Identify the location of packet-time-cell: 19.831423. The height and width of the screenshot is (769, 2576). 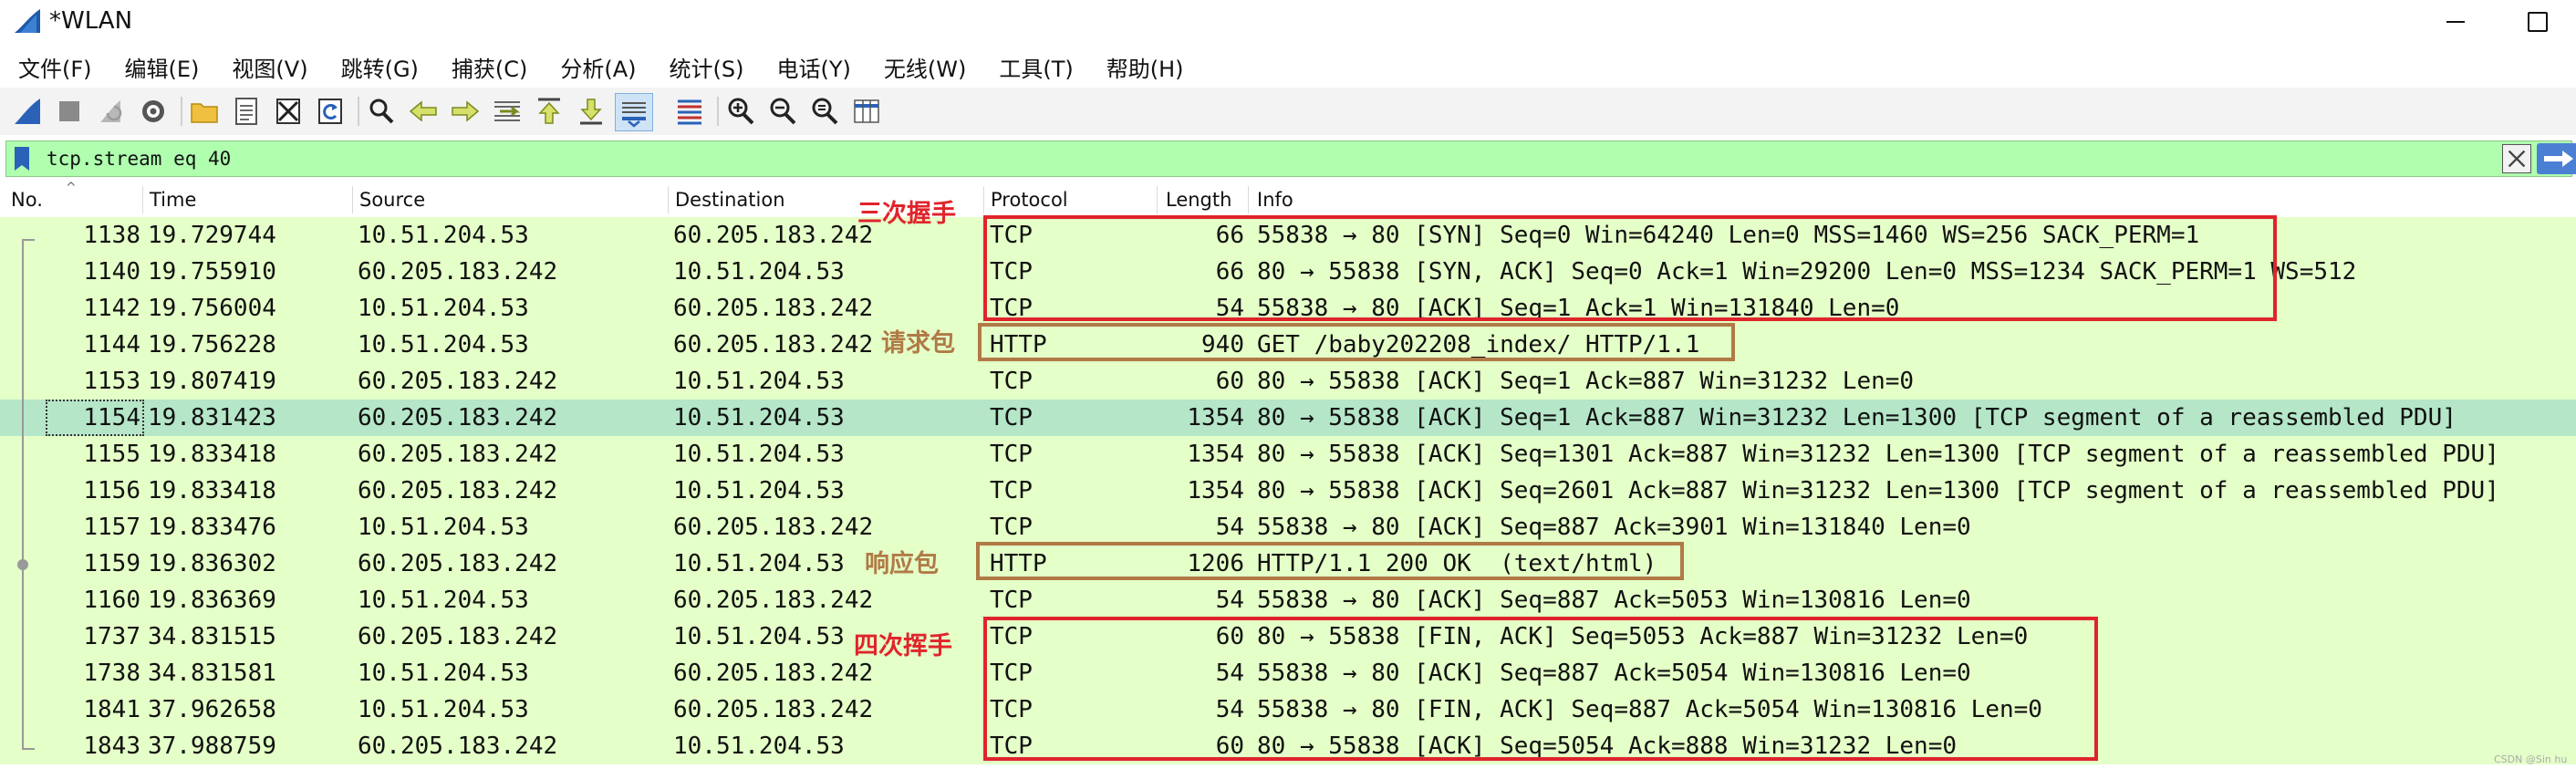
(212, 417).